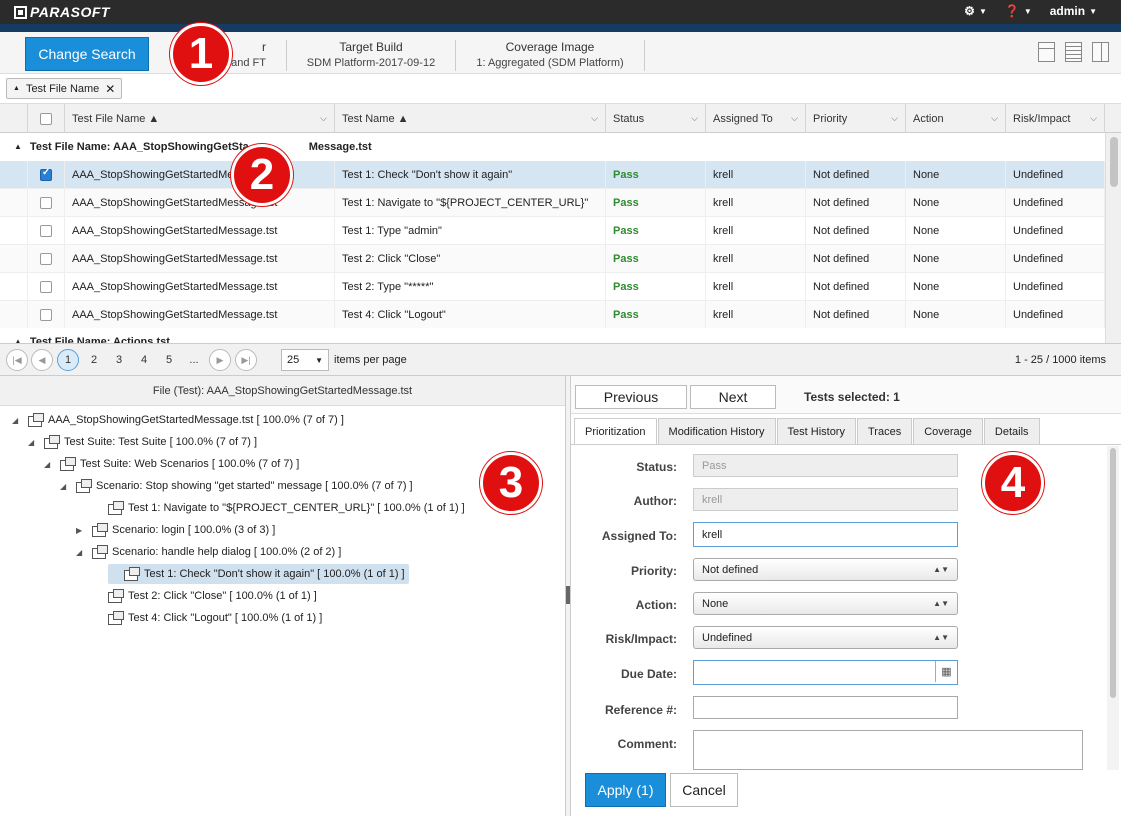 Image resolution: width=1121 pixels, height=816 pixels. What do you see at coordinates (825, 707) in the screenshot?
I see `reference-field` at bounding box center [825, 707].